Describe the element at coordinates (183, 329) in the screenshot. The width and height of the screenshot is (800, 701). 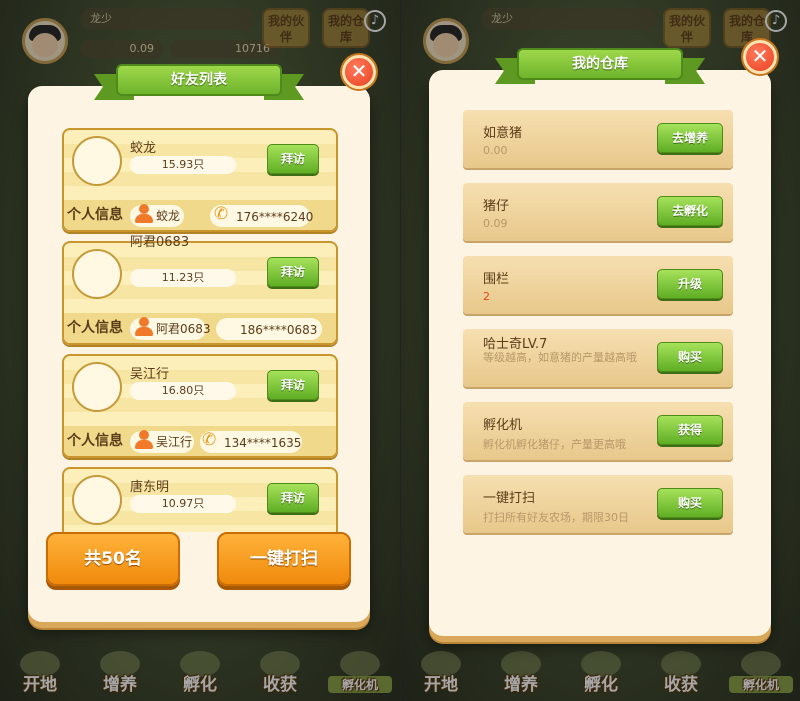
I see `friend-nickname: 阿君0683` at that location.